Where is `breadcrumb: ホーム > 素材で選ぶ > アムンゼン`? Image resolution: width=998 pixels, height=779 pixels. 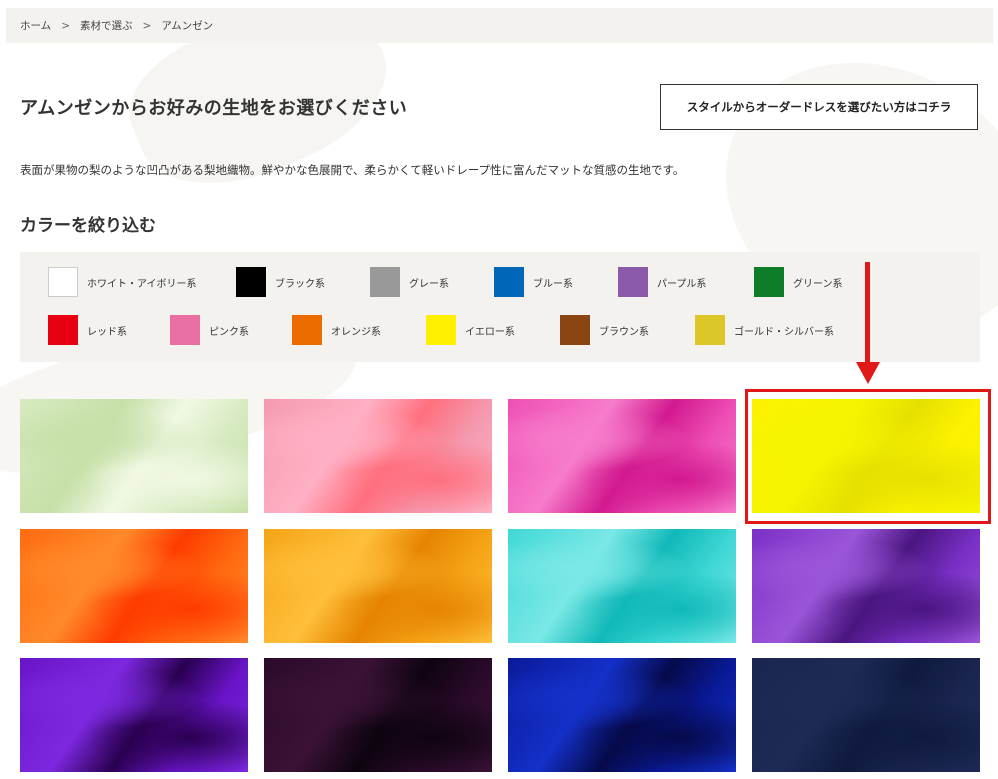 breadcrumb: ホーム > 素材で選ぶ > アムンゼン is located at coordinates (499, 25).